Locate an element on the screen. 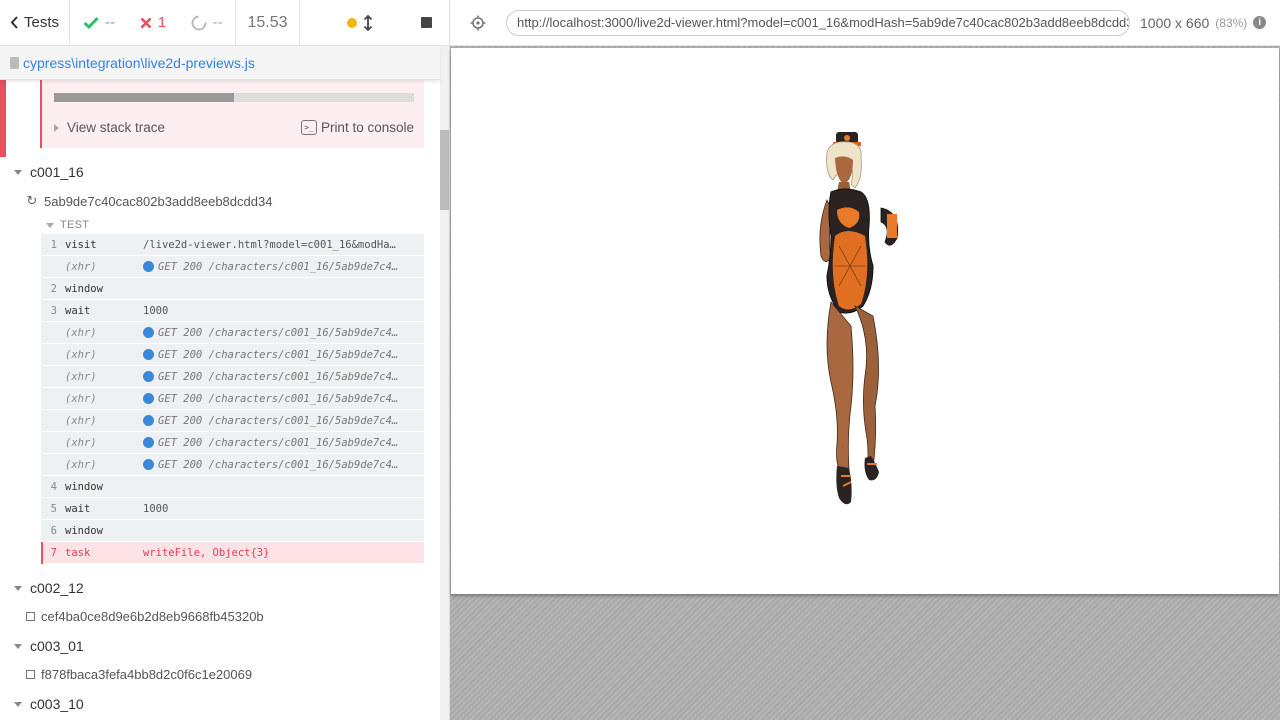  print-to-console-button: >_ Print to console is located at coordinates (357, 127).